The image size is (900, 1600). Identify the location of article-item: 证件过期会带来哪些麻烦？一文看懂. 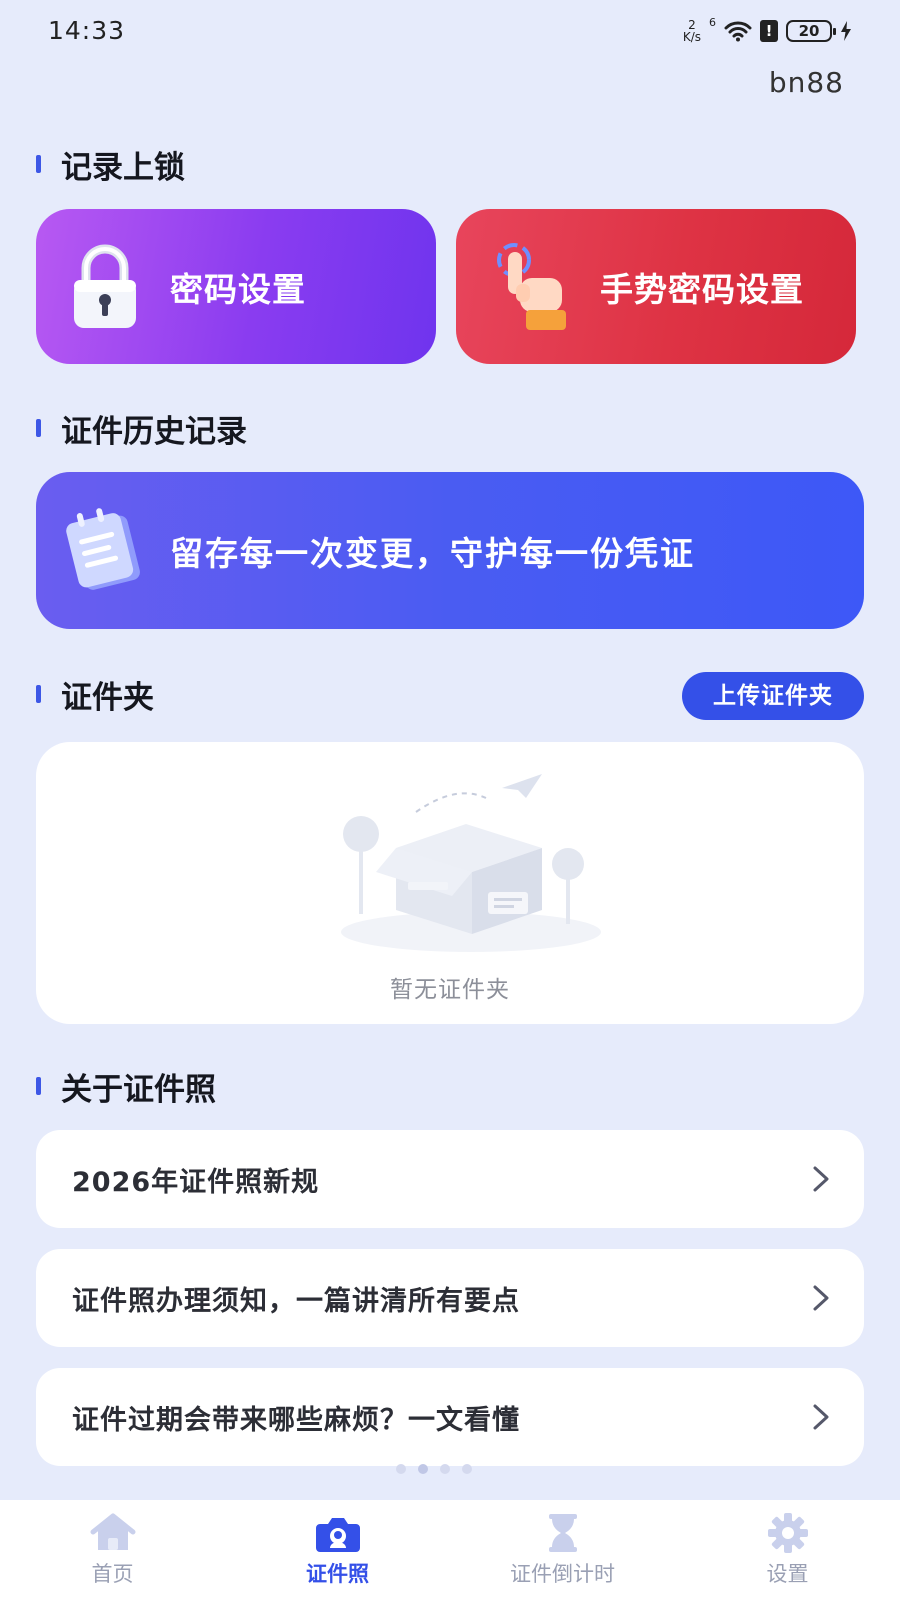
(450, 1417).